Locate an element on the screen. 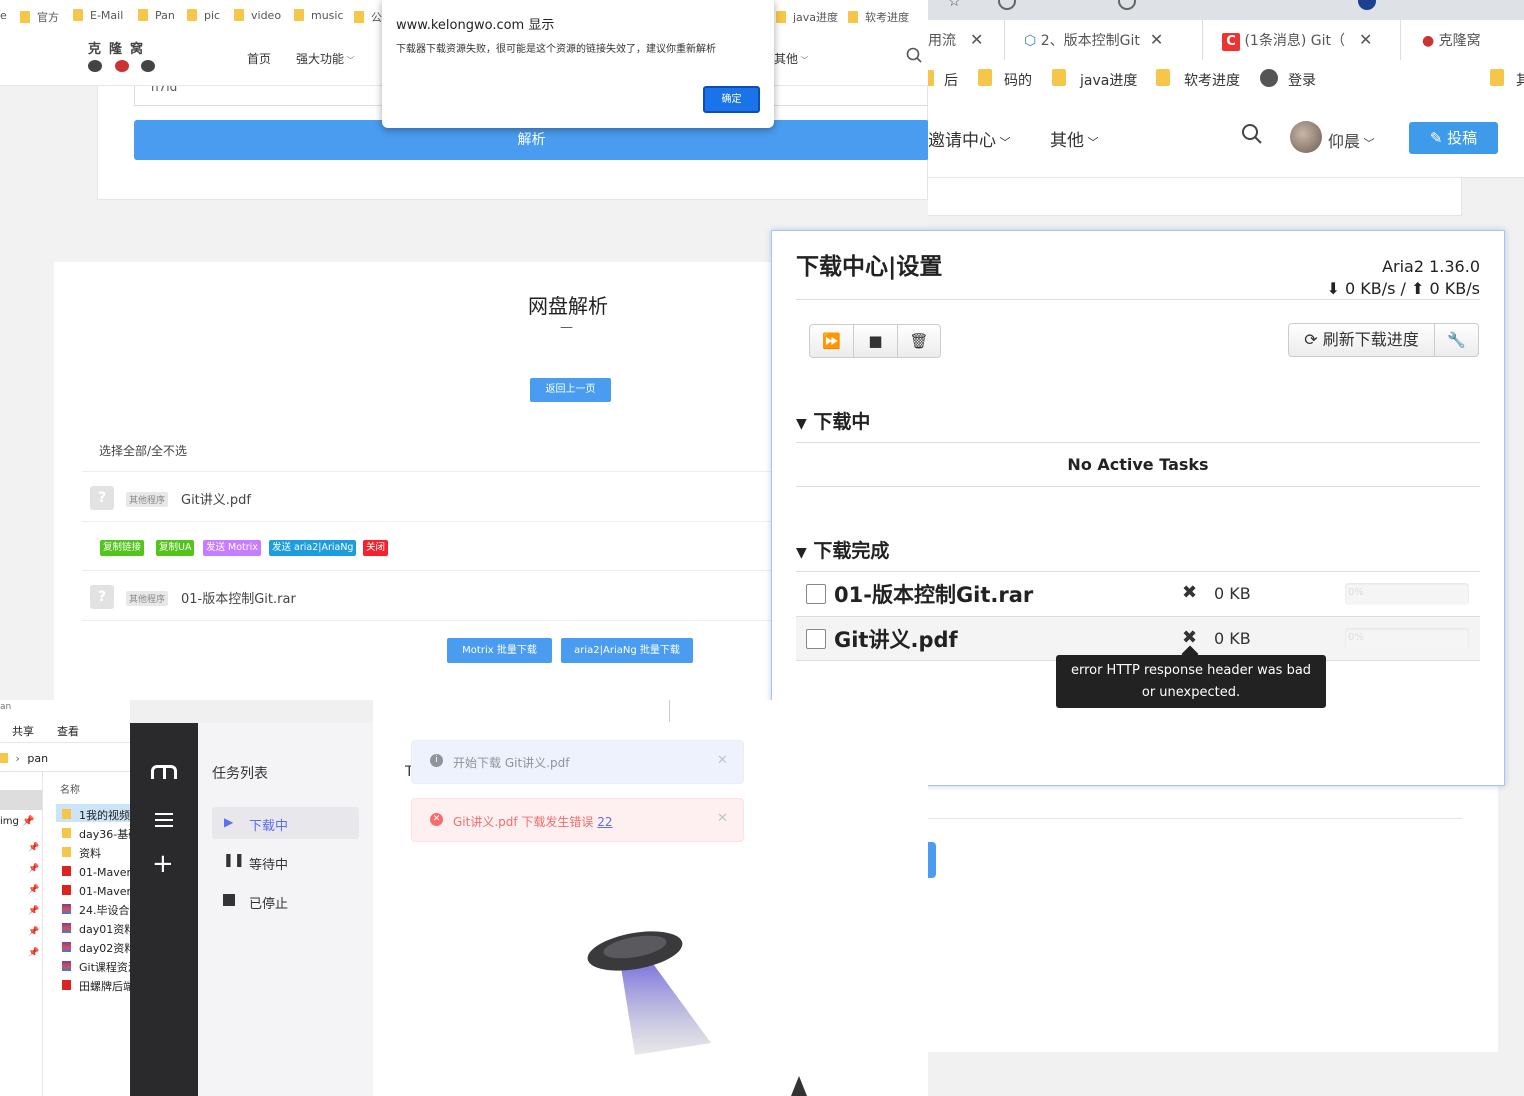 This screenshot has height=1096, width=1524. file-list-item: Git课程资源 is located at coordinates (96, 967).